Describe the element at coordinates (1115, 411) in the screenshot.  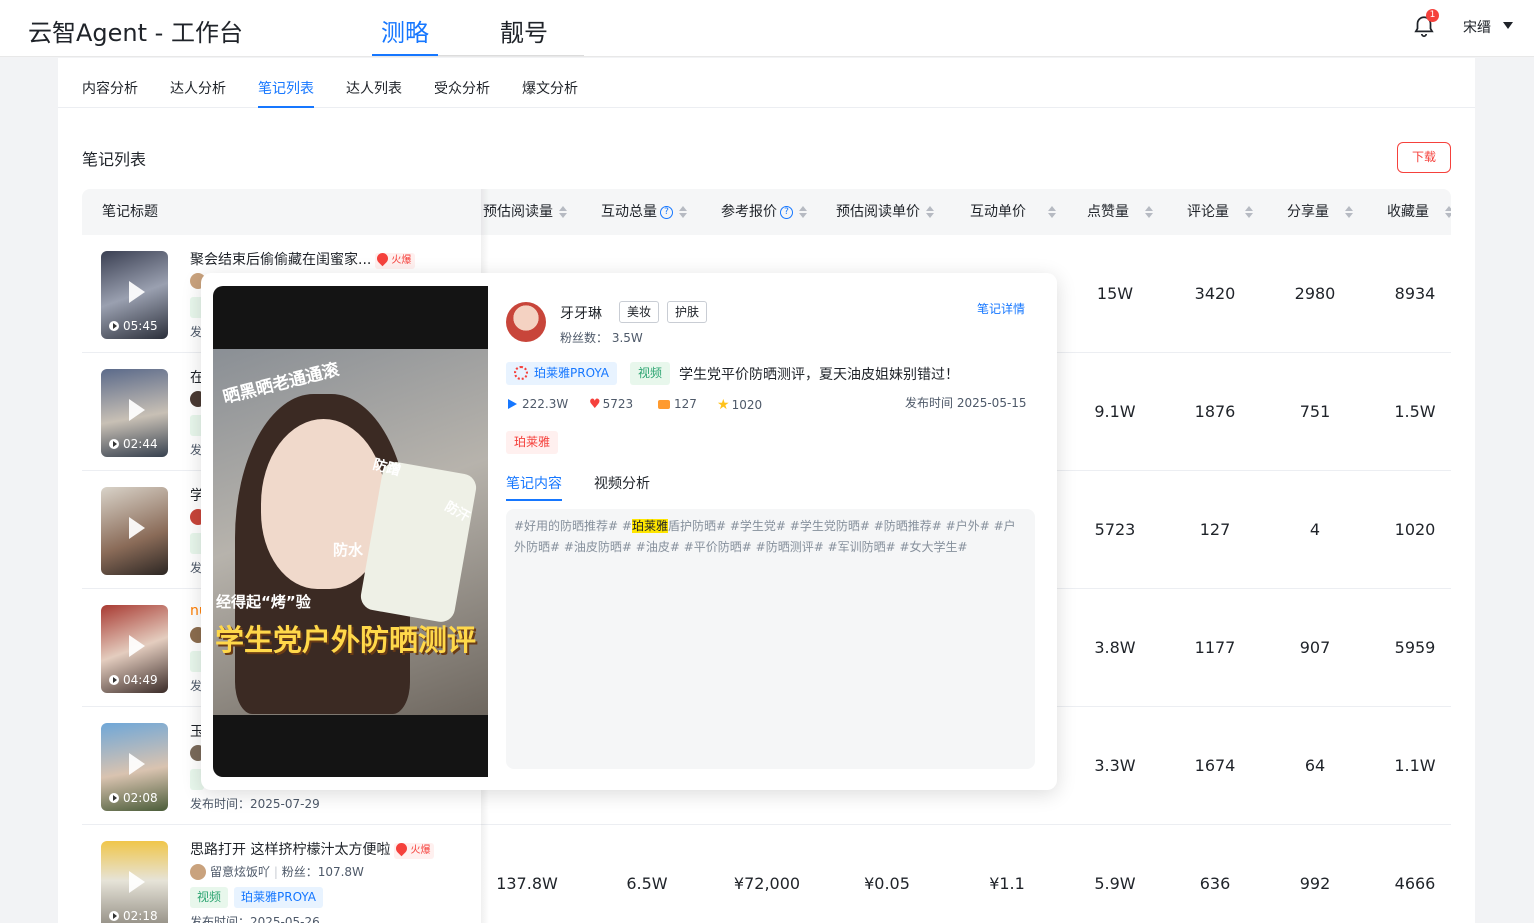
I see `likes-cell: 9.1W` at that location.